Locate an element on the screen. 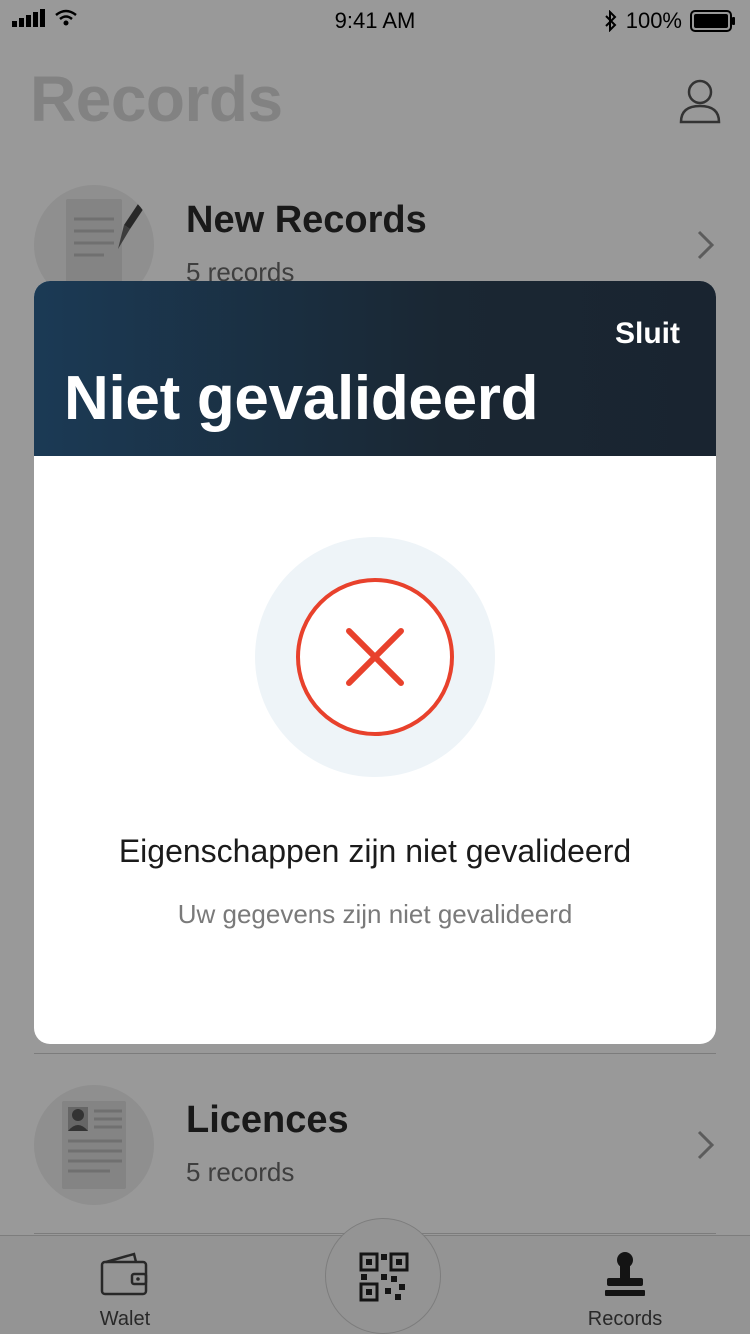 The height and width of the screenshot is (1334, 750). close-button: Sluit is located at coordinates (647, 334).